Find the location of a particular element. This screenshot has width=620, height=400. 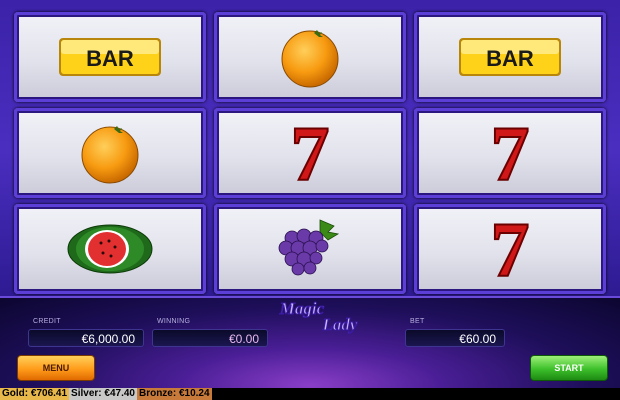

reel-3-row-1: BAR is located at coordinates (510, 57).